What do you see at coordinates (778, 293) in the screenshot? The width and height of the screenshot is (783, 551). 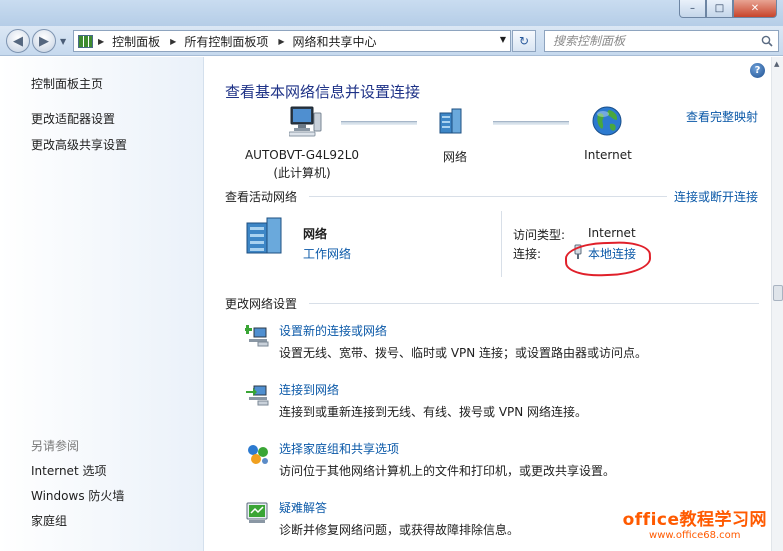 I see `scrollbar-thumb` at bounding box center [778, 293].